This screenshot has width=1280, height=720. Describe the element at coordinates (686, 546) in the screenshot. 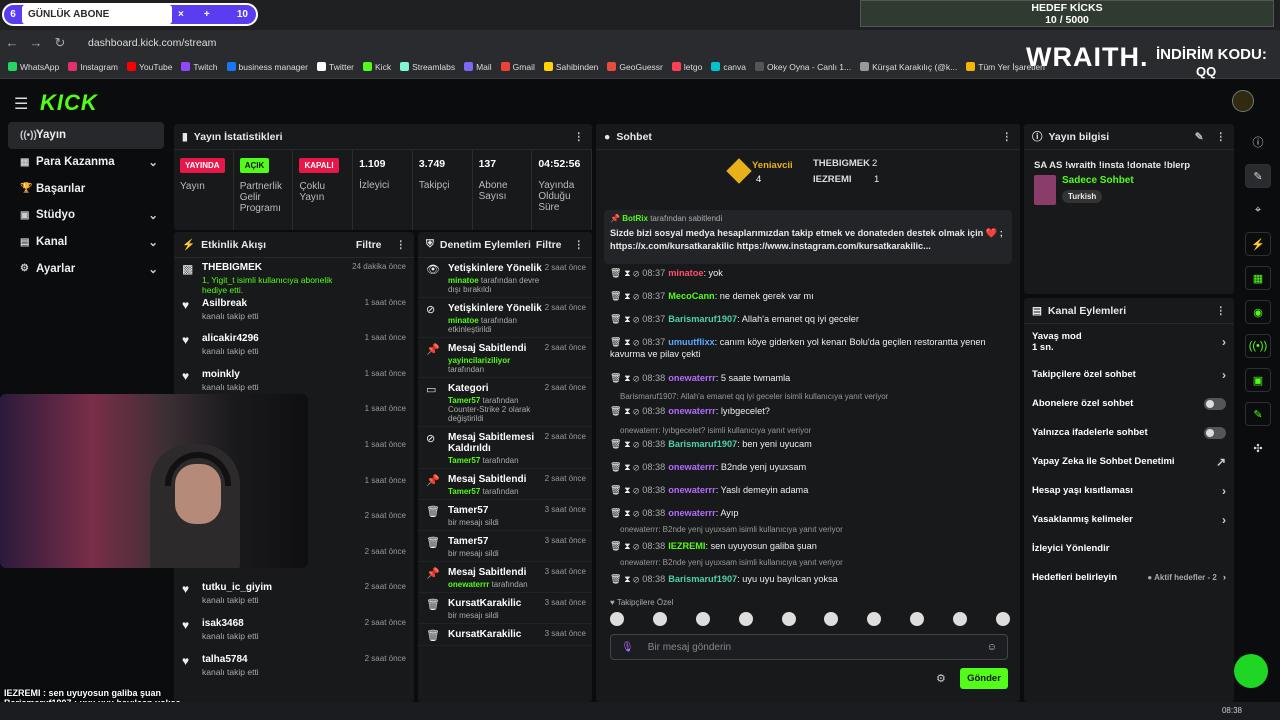

I see `chat-username: IEZREMI` at that location.